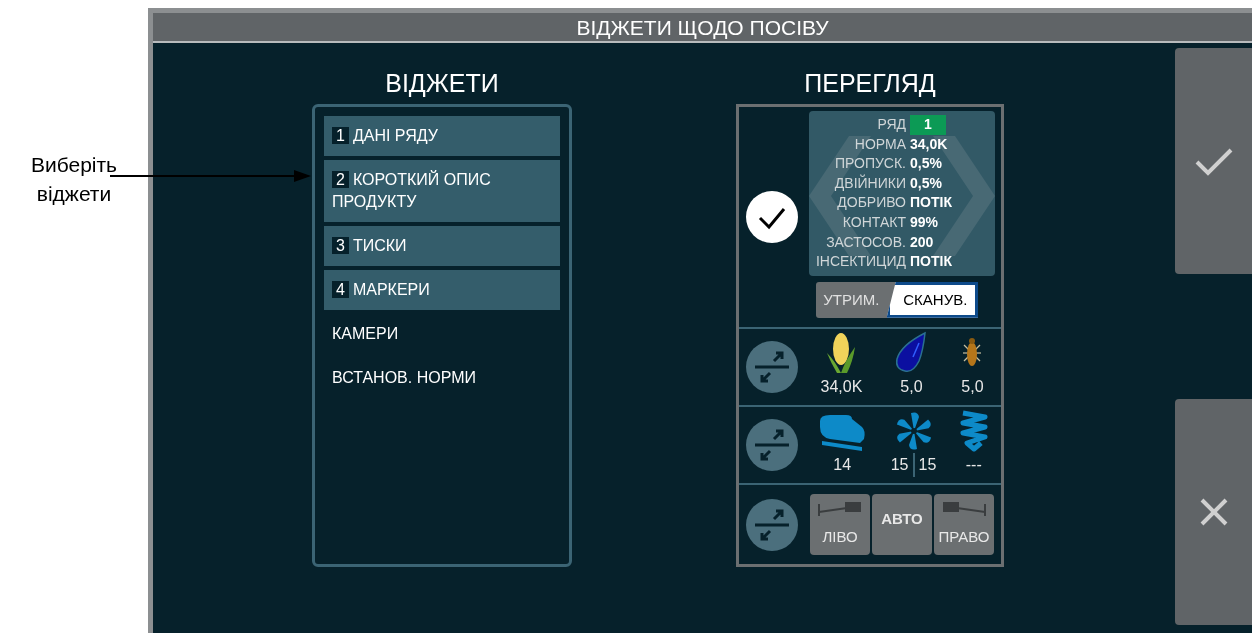  What do you see at coordinates (442, 83) in the screenshot?
I see `section-title: ВІДЖЕТИ` at bounding box center [442, 83].